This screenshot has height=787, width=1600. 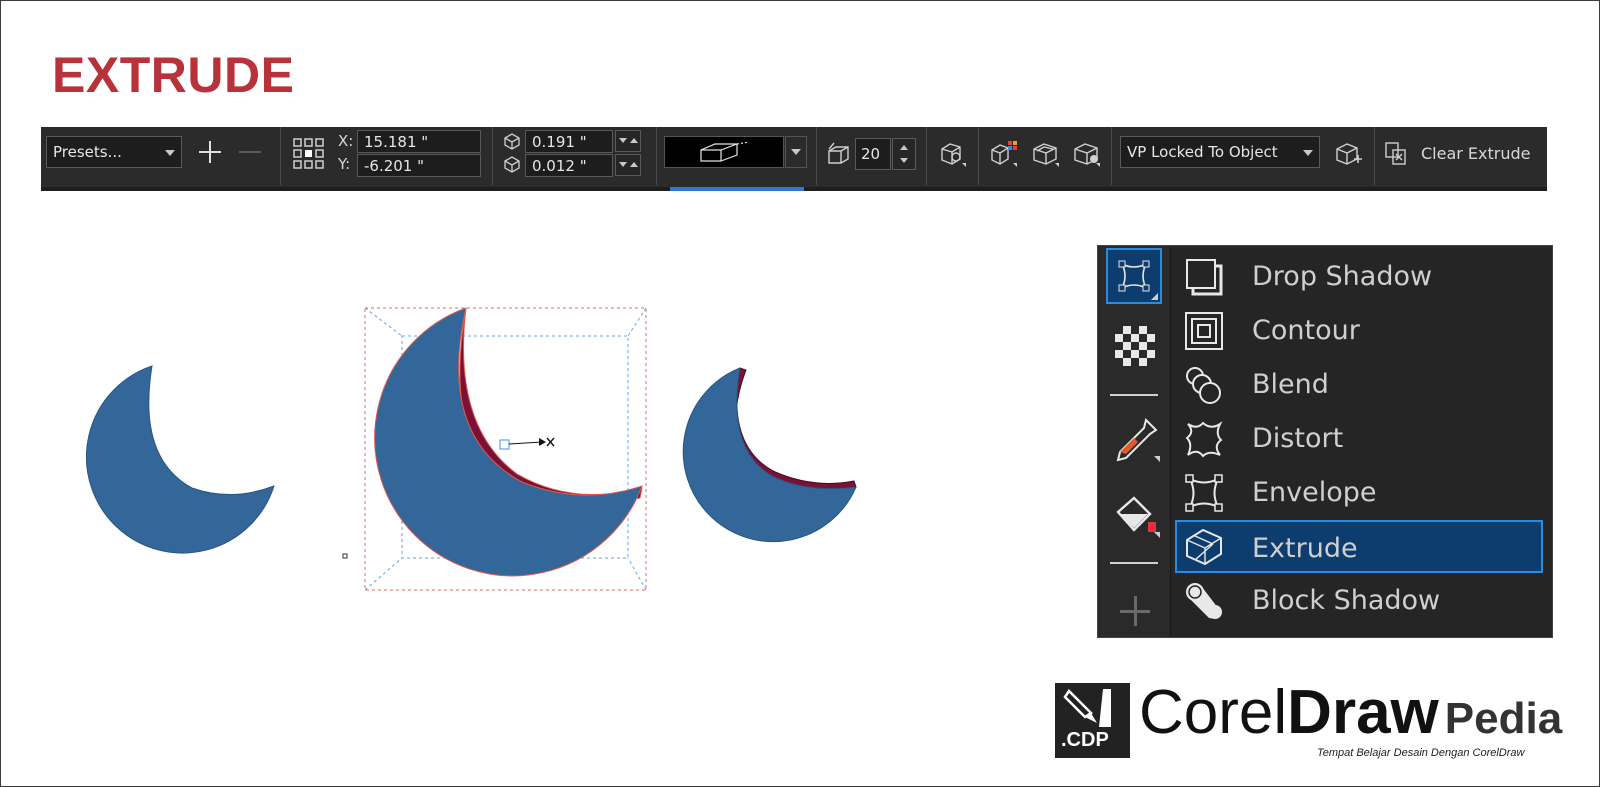 I want to click on vanishing-point-x-field: 0.191 ", so click(x=569, y=141).